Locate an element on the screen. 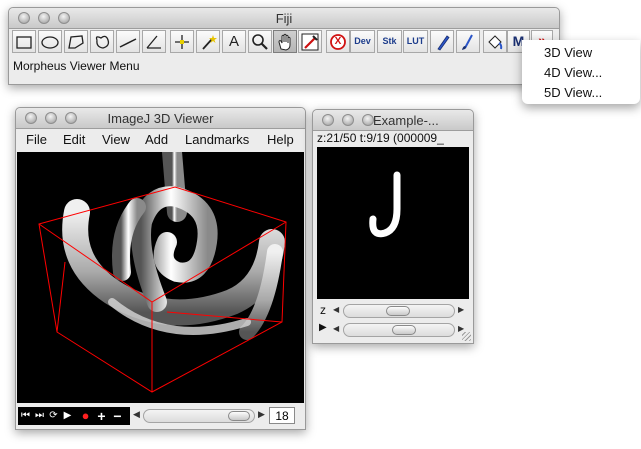 This screenshot has width=641, height=449. frame-slider is located at coordinates (199, 416).